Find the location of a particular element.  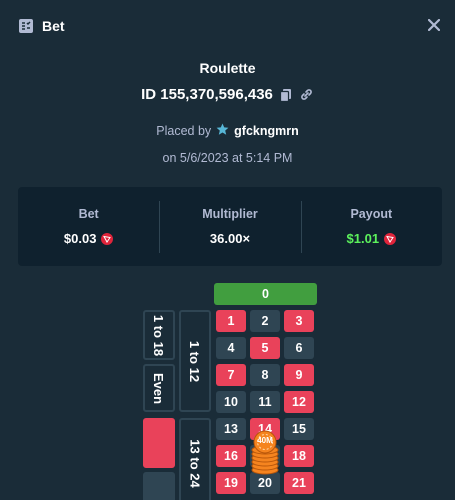

dozen-13-to-24: 13 to 24 is located at coordinates (195, 459).